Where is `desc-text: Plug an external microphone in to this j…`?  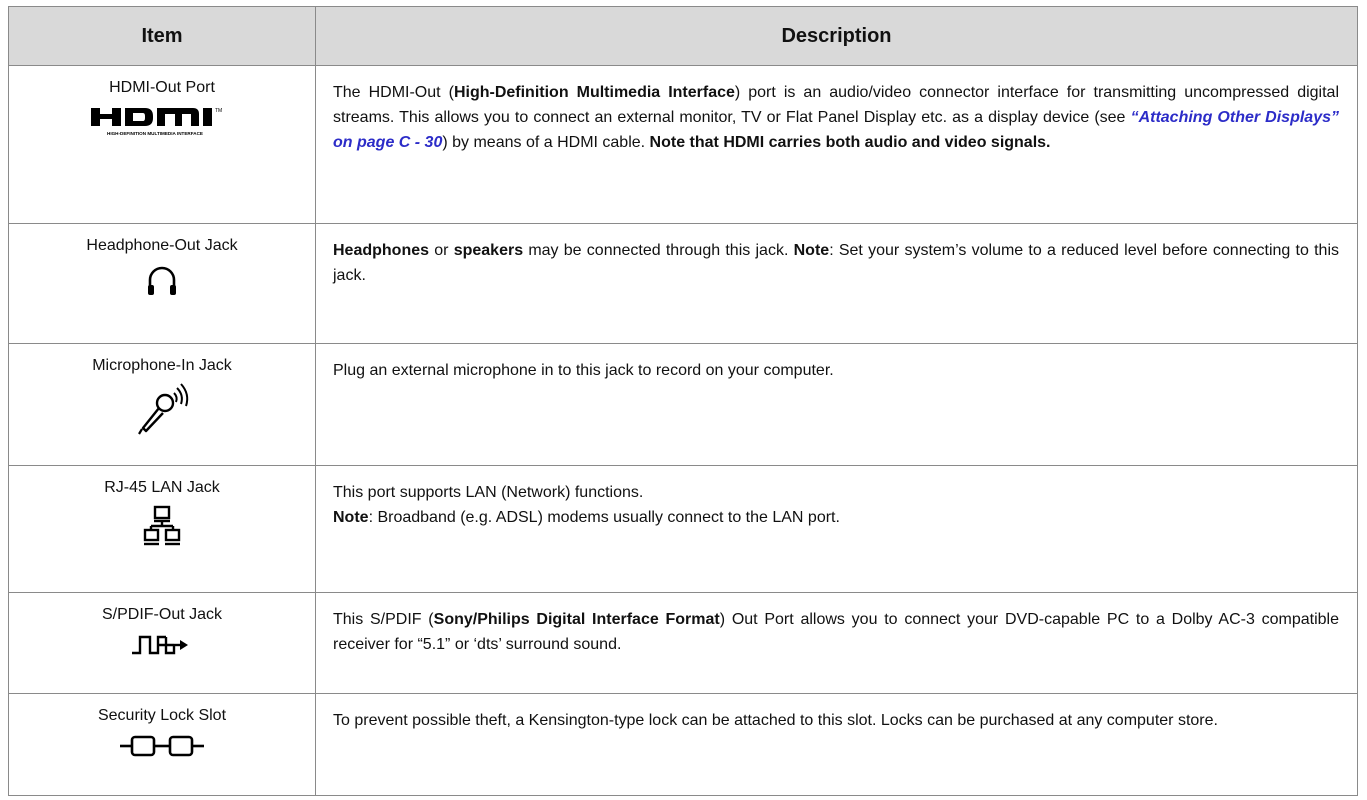
desc-text: Plug an external microphone in to this j… is located at coordinates (583, 371).